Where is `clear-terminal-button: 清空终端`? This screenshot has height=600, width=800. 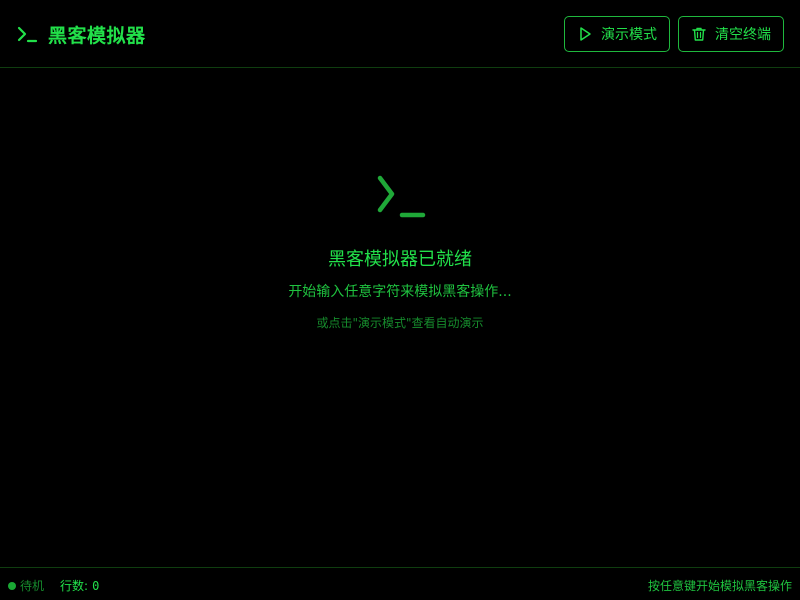
clear-terminal-button: 清空终端 is located at coordinates (731, 34).